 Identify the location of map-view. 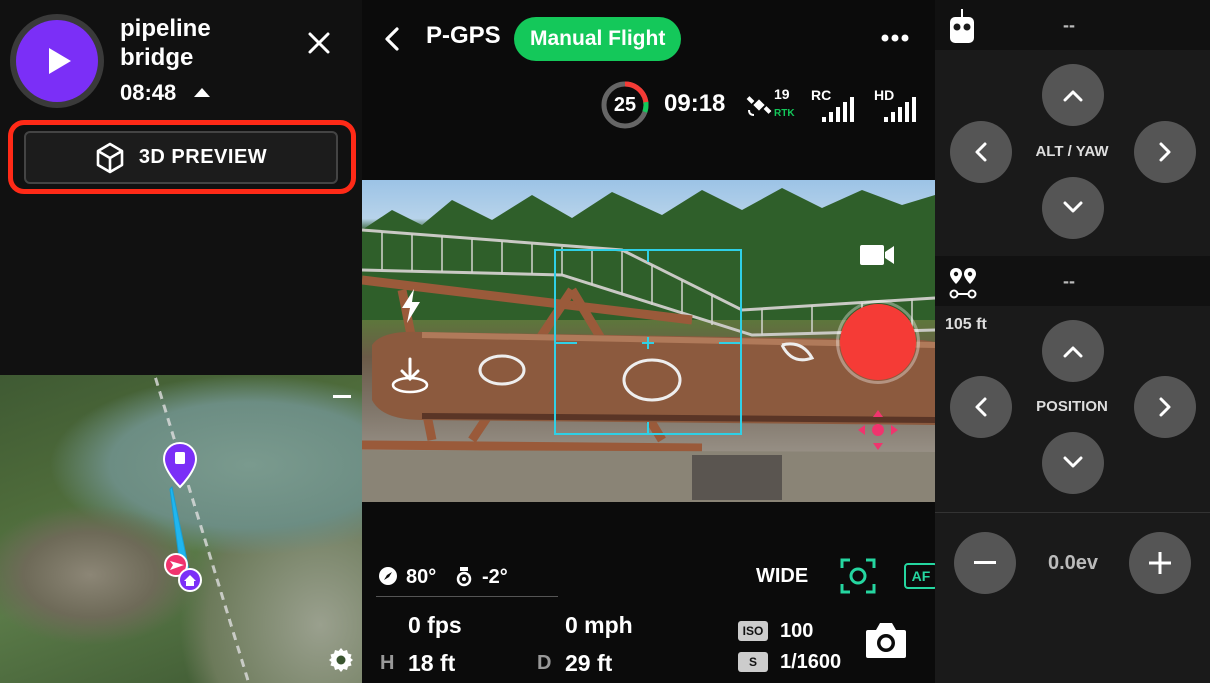
(181, 529).